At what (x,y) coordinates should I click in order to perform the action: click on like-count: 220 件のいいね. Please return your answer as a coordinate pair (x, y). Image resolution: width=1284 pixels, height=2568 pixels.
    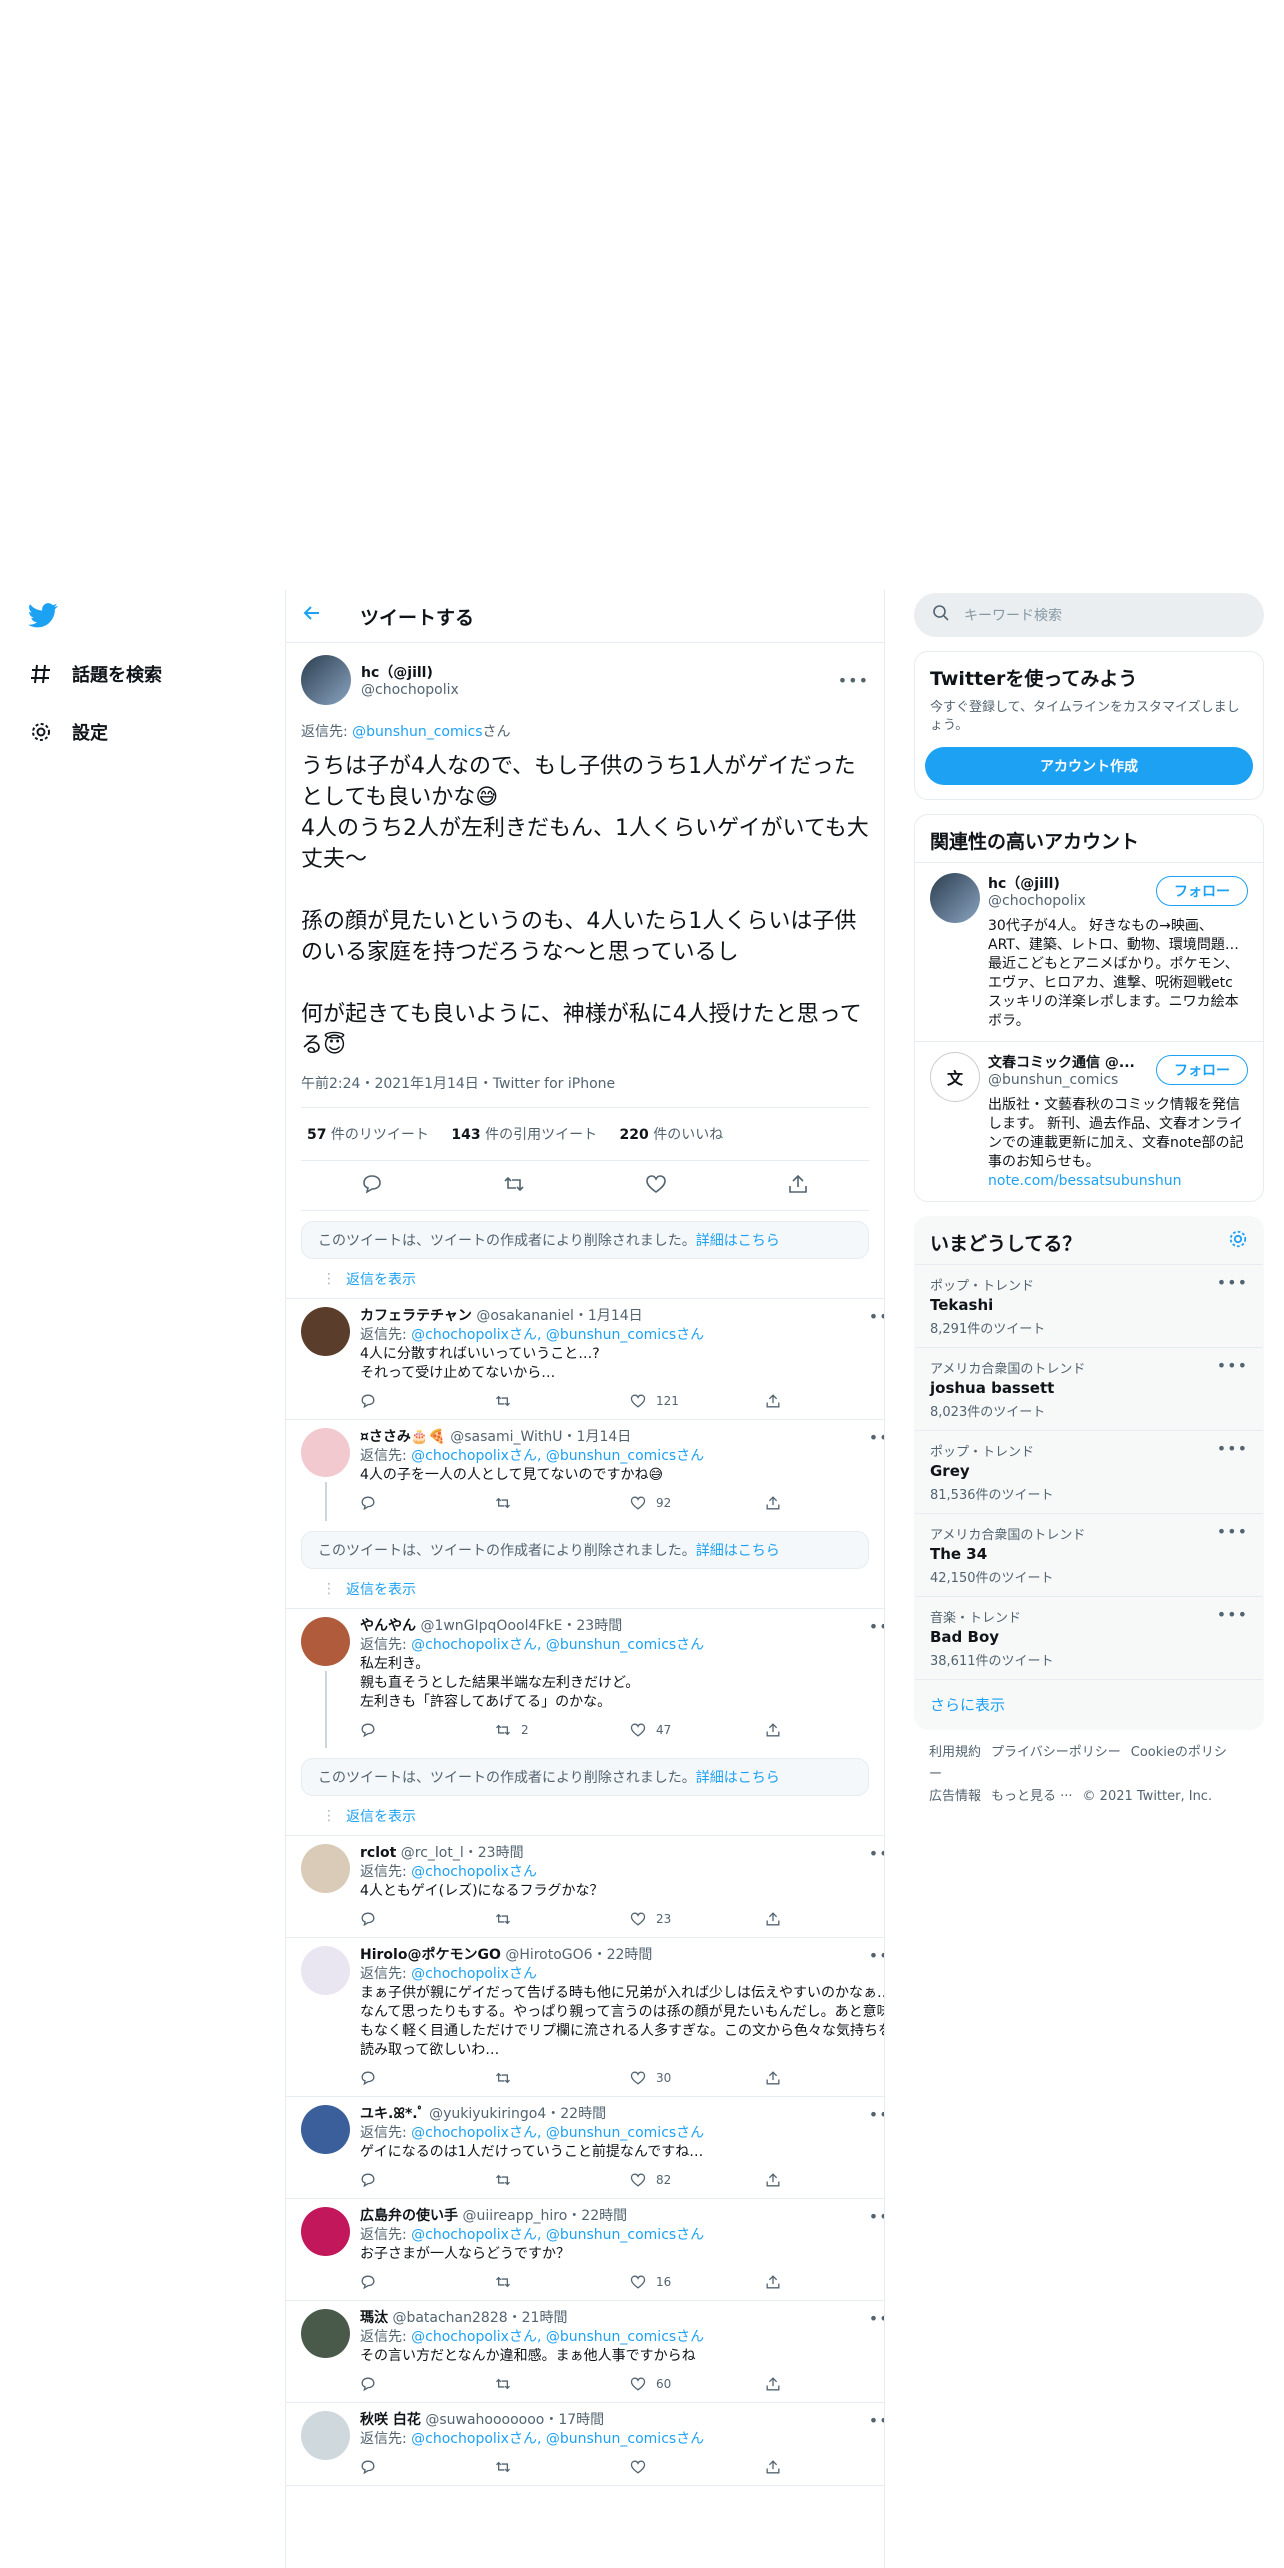
    Looking at the image, I should click on (672, 1135).